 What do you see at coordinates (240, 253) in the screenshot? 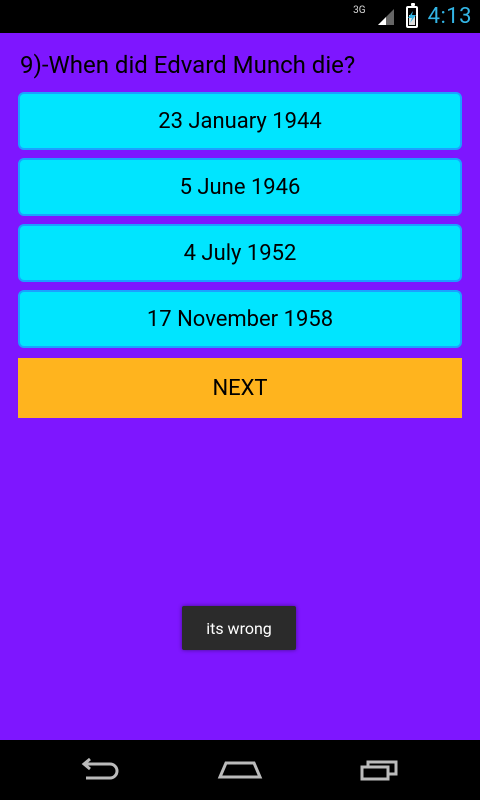
I see `answer-option-3: 4 July 1952` at bounding box center [240, 253].